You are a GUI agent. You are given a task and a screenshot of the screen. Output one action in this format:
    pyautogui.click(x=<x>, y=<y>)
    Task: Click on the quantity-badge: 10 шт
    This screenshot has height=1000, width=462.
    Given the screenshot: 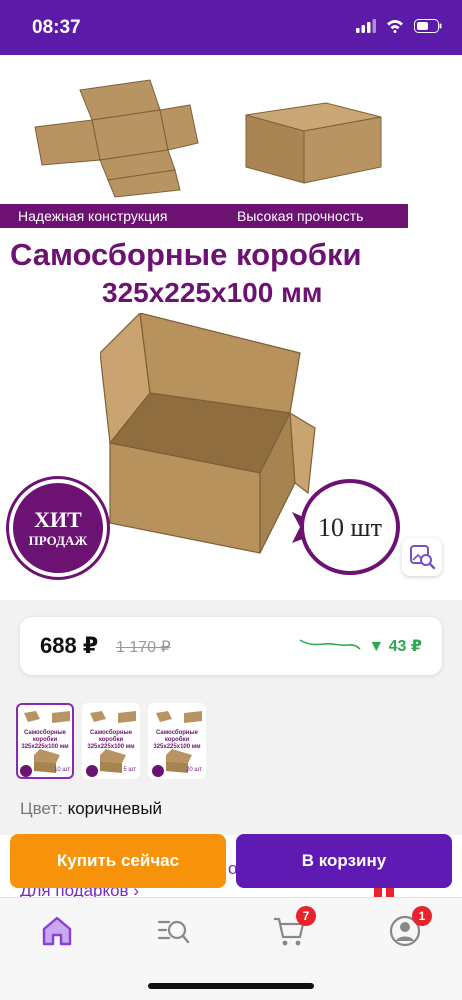 What is the action you would take?
    pyautogui.click(x=350, y=527)
    